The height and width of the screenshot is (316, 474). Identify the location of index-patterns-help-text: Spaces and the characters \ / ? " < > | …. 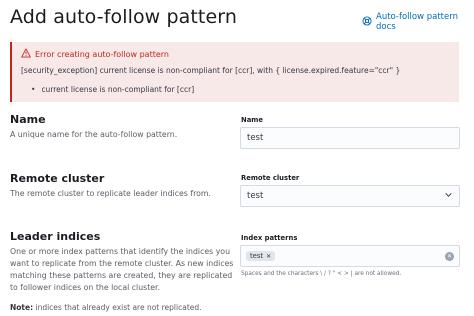
(321, 274).